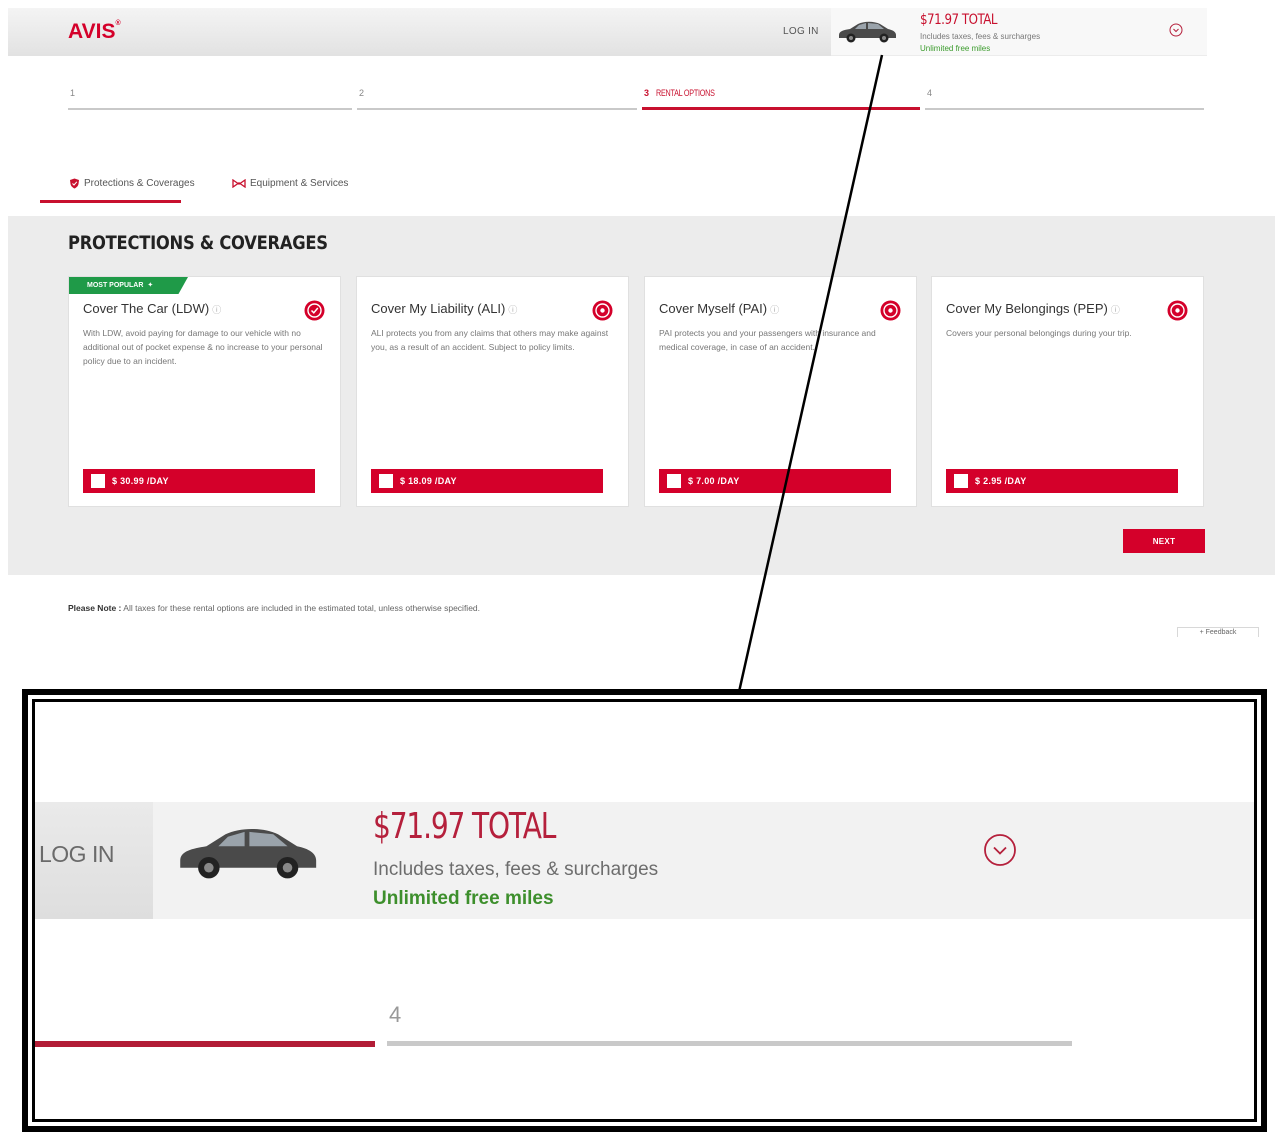 The height and width of the screenshot is (1134, 1275). Describe the element at coordinates (1062, 481) in the screenshot. I see `add-pep-button: $ 2.95 /DAY` at that location.